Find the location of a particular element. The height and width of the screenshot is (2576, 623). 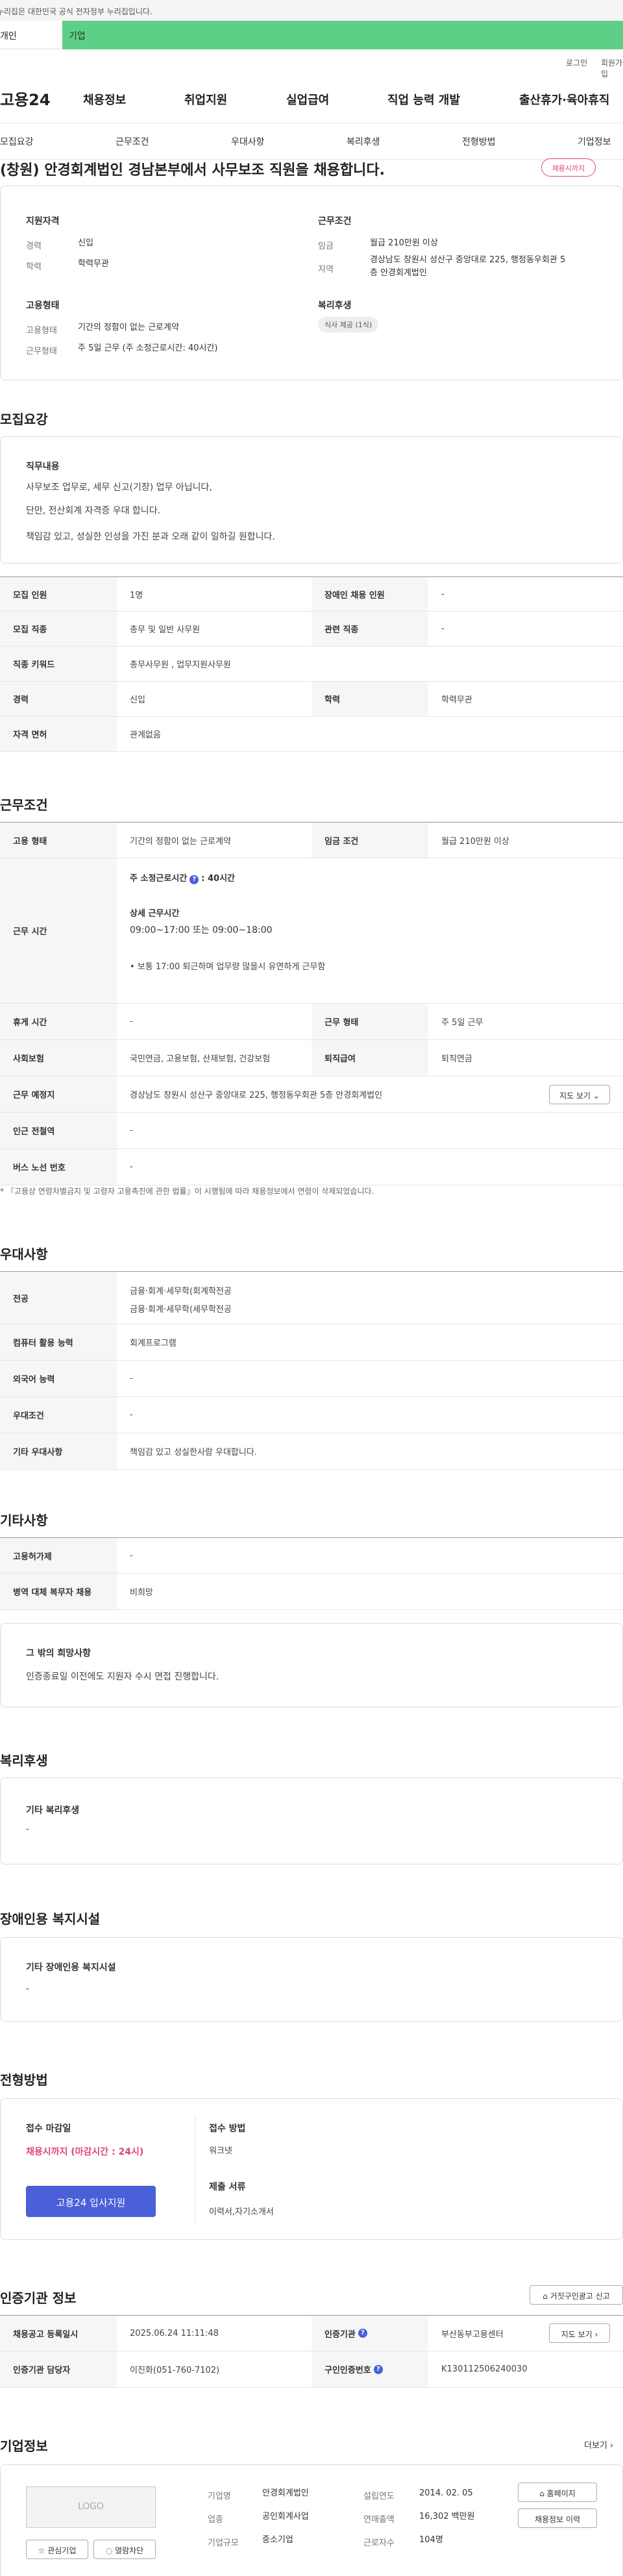

deadline-badge: 채용시까지 is located at coordinates (568, 168).